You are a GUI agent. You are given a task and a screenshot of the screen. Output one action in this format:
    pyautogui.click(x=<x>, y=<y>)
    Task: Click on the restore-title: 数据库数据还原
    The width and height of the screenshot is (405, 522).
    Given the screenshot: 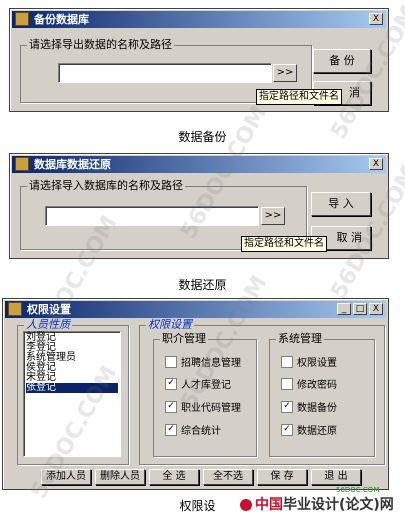 What is the action you would take?
    pyautogui.click(x=72, y=164)
    